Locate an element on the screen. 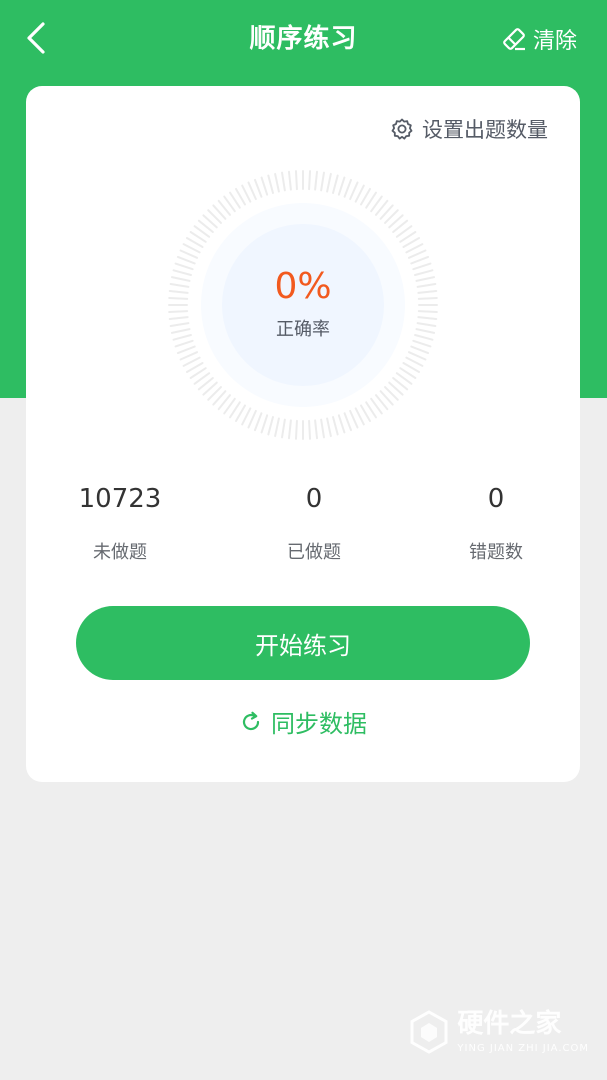 The width and height of the screenshot is (607, 1080). accuracy-dial: 0% 正确率 is located at coordinates (303, 305).